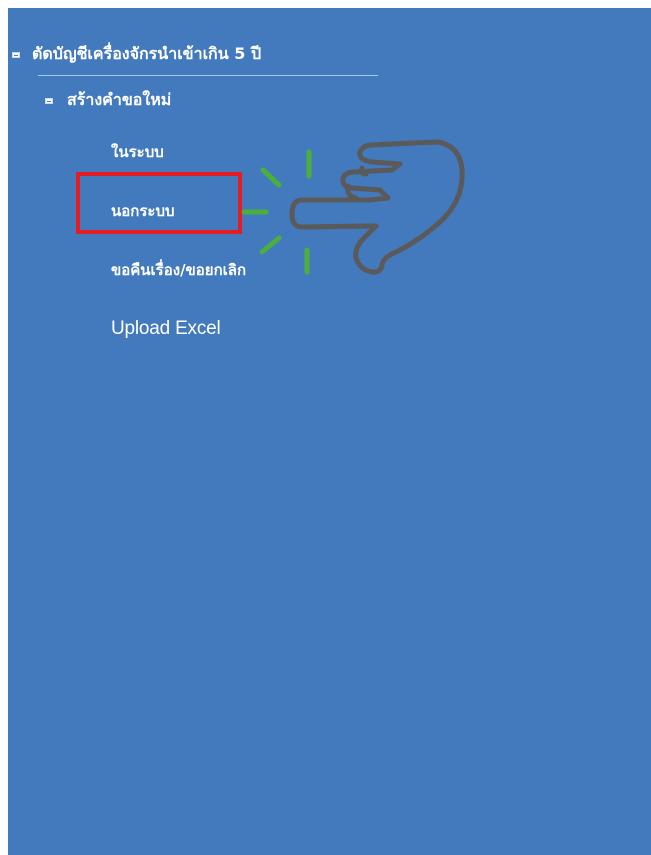  I want to click on click-burst-icon, so click(276, 212).